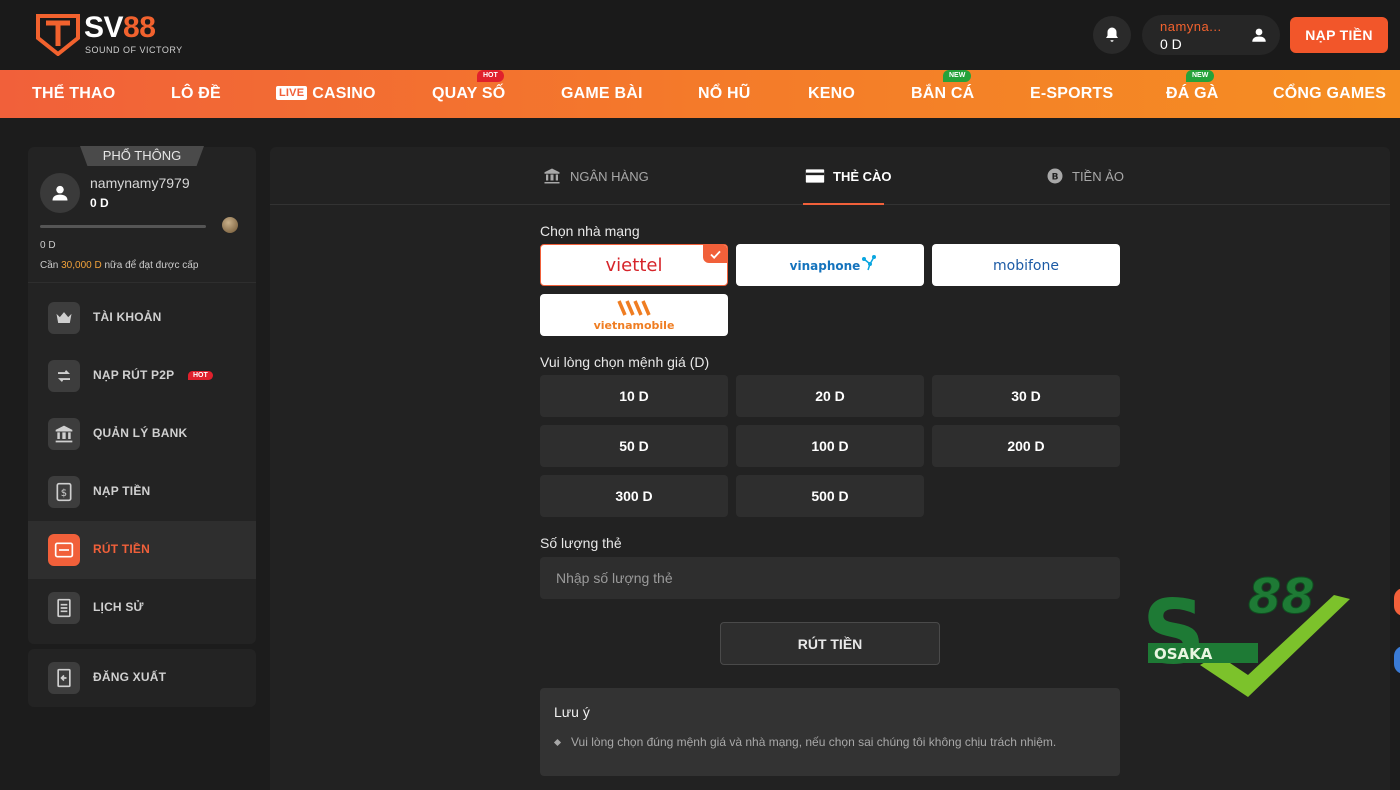 This screenshot has height=790, width=1400. I want to click on shield-logo-icon, so click(58, 35).